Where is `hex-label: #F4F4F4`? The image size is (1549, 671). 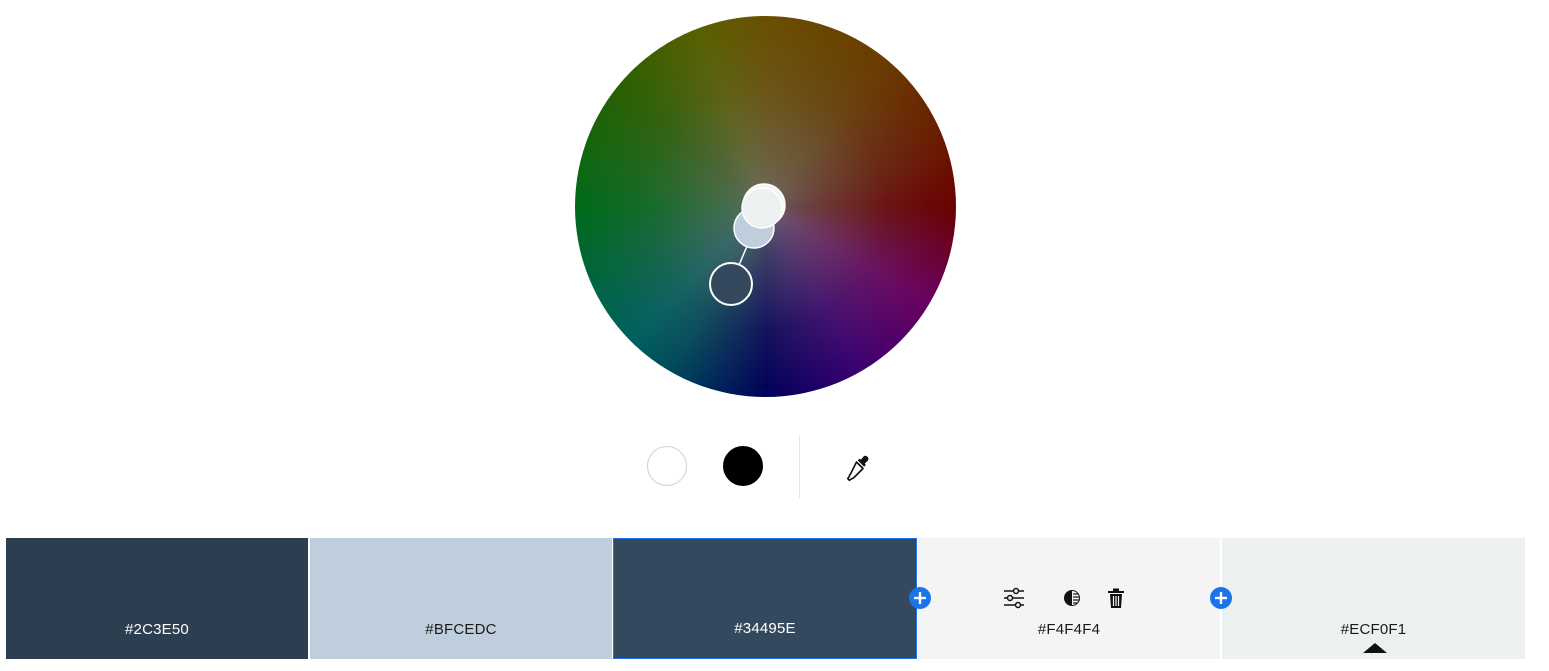 hex-label: #F4F4F4 is located at coordinates (1069, 629).